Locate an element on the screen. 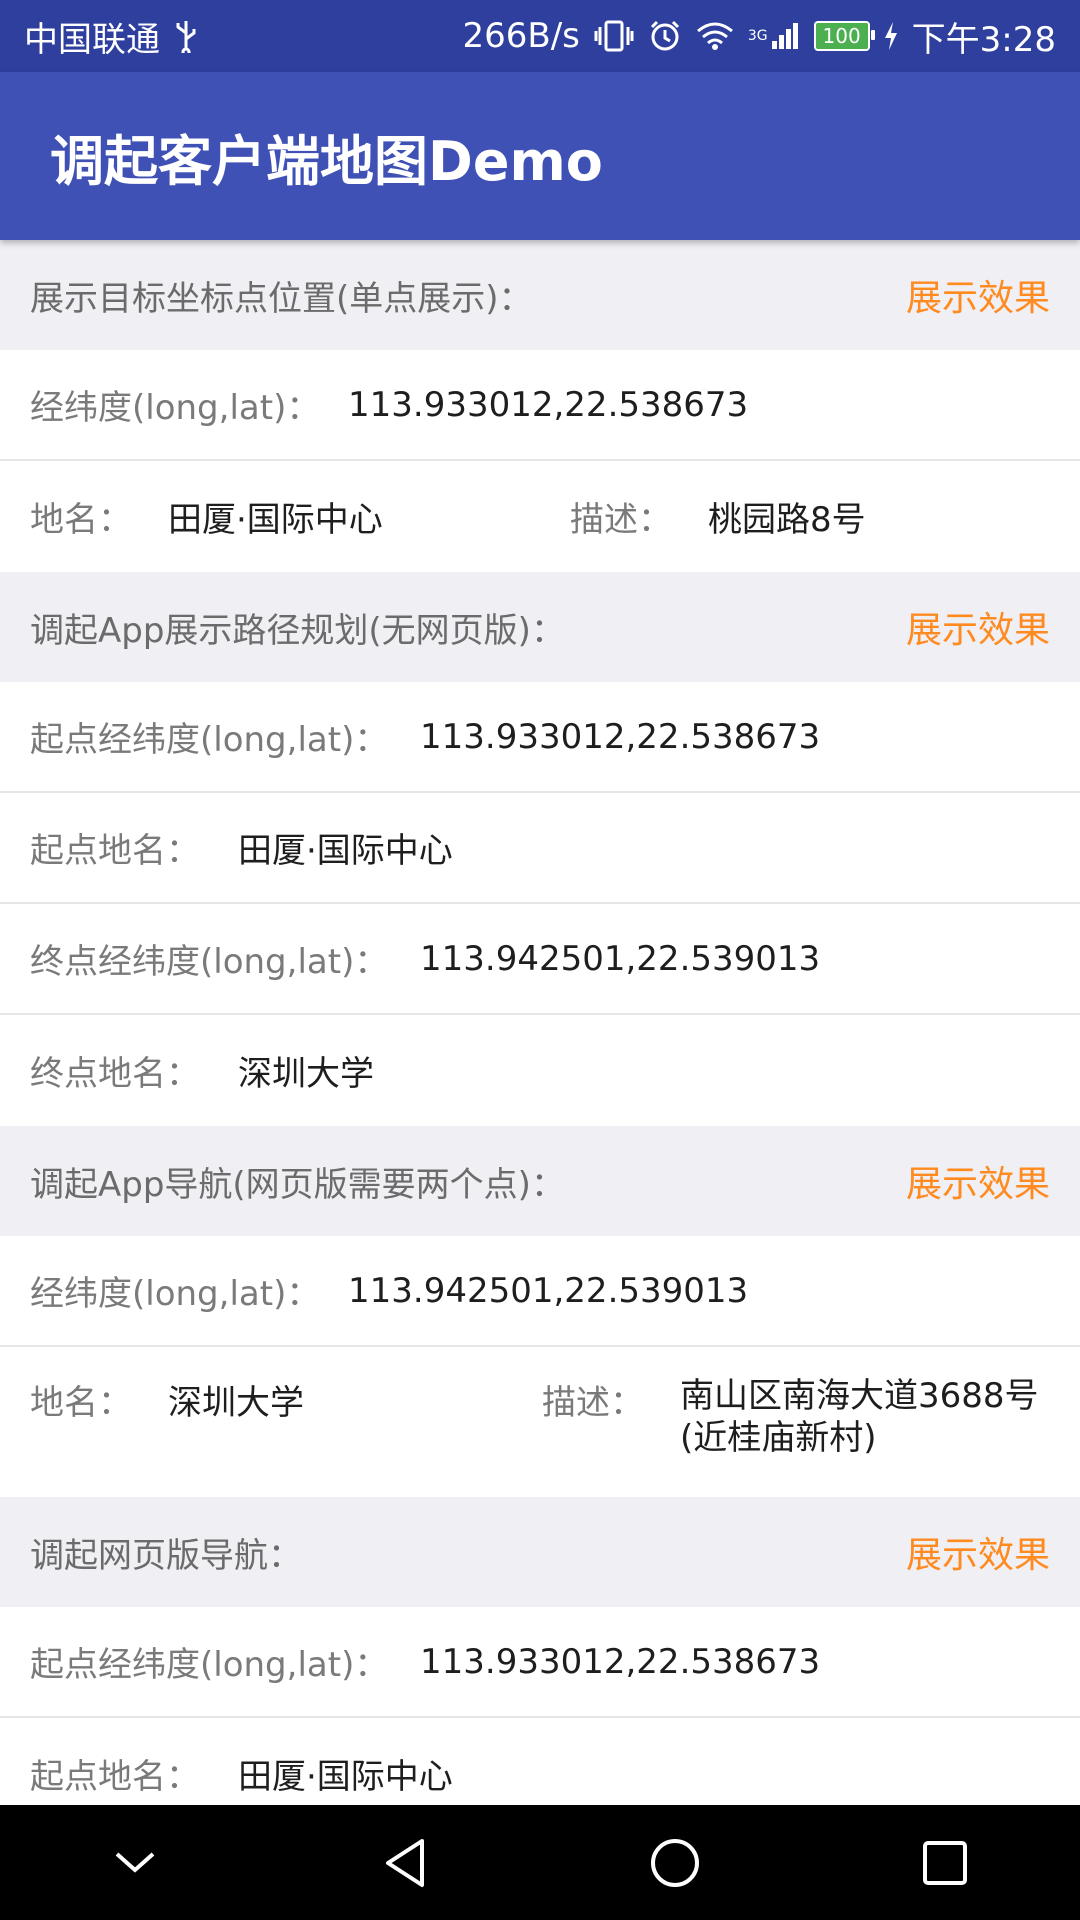  clock: 下午3:28 is located at coordinates (983, 39).